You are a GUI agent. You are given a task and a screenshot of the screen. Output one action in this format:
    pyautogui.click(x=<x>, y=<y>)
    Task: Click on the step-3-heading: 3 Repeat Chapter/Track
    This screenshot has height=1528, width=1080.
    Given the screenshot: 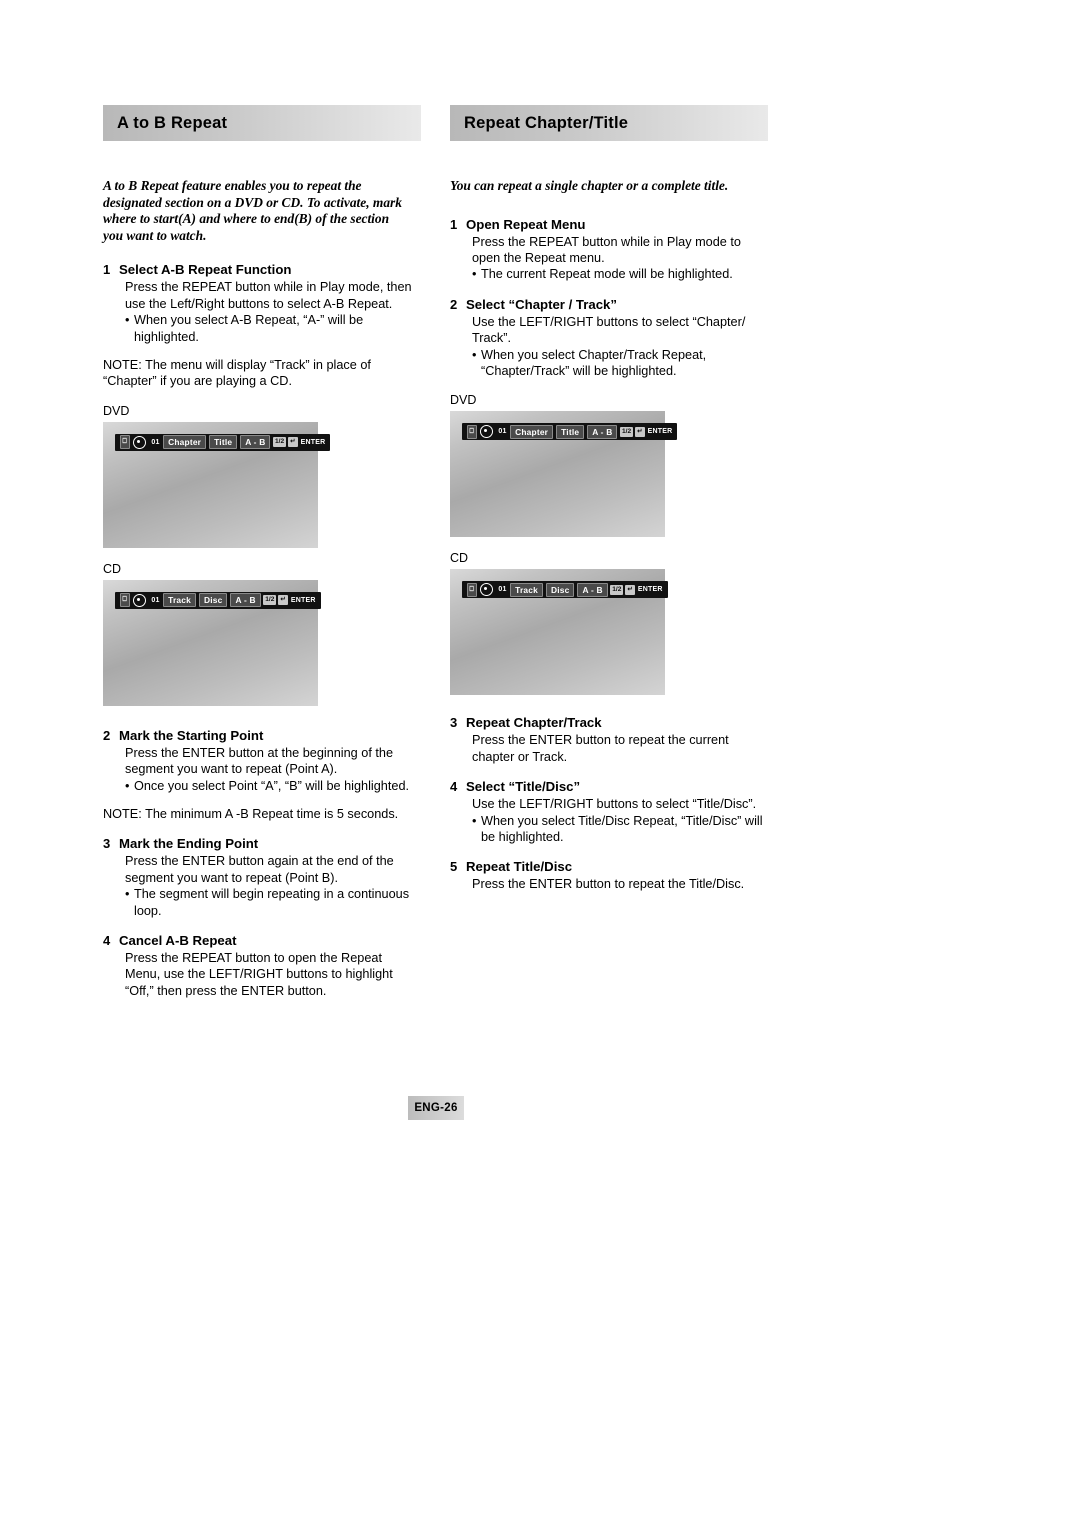 What is the action you would take?
    pyautogui.click(x=615, y=722)
    